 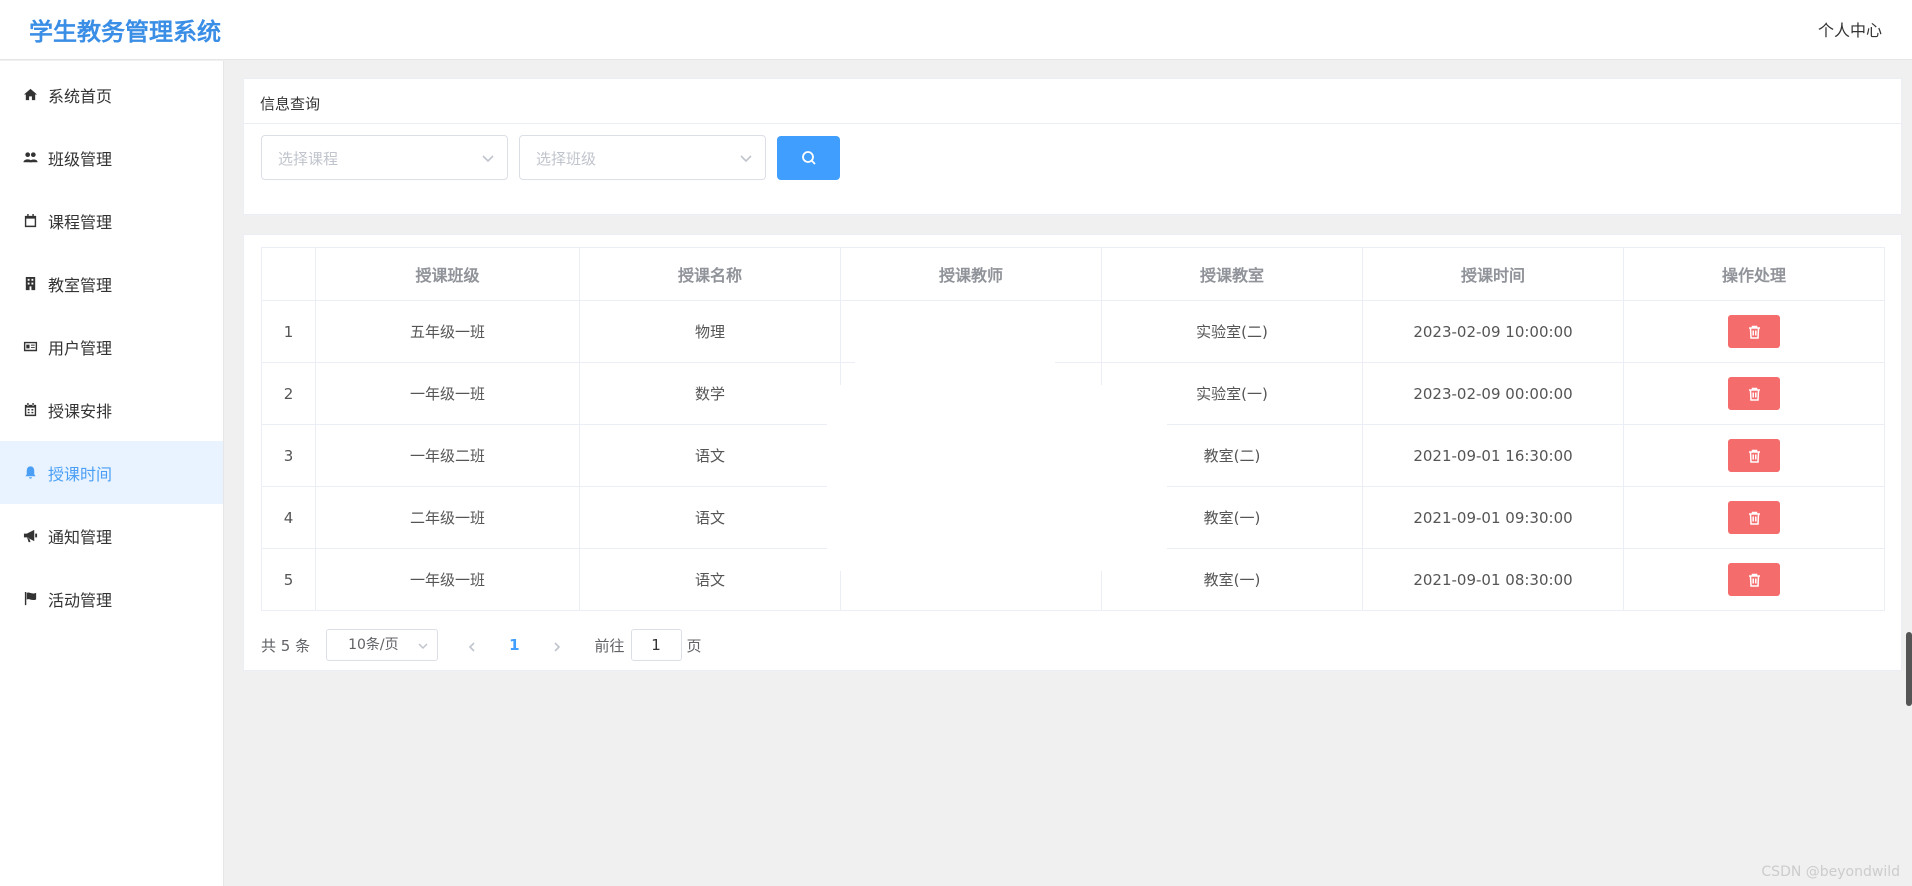 I want to click on header-time: 授课时间, so click(x=1493, y=274).